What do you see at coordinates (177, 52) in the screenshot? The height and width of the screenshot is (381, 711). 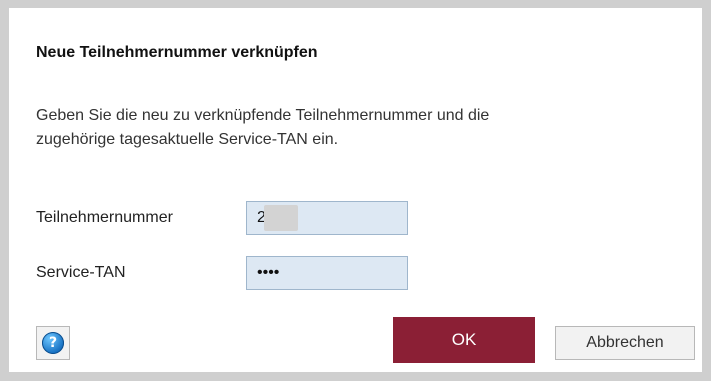 I see `dialog-title: Neue Teilnehmernummer verknüpfen` at bounding box center [177, 52].